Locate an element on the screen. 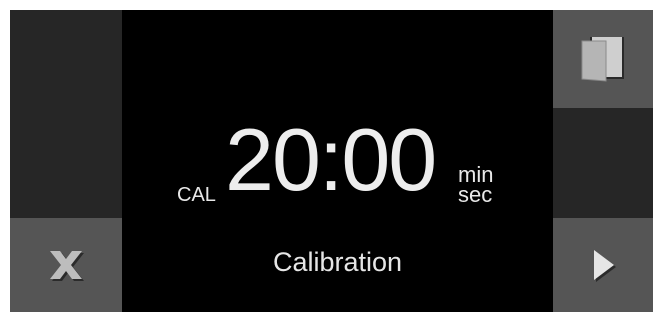 This screenshot has height=313, width=661. start-button is located at coordinates (603, 265).